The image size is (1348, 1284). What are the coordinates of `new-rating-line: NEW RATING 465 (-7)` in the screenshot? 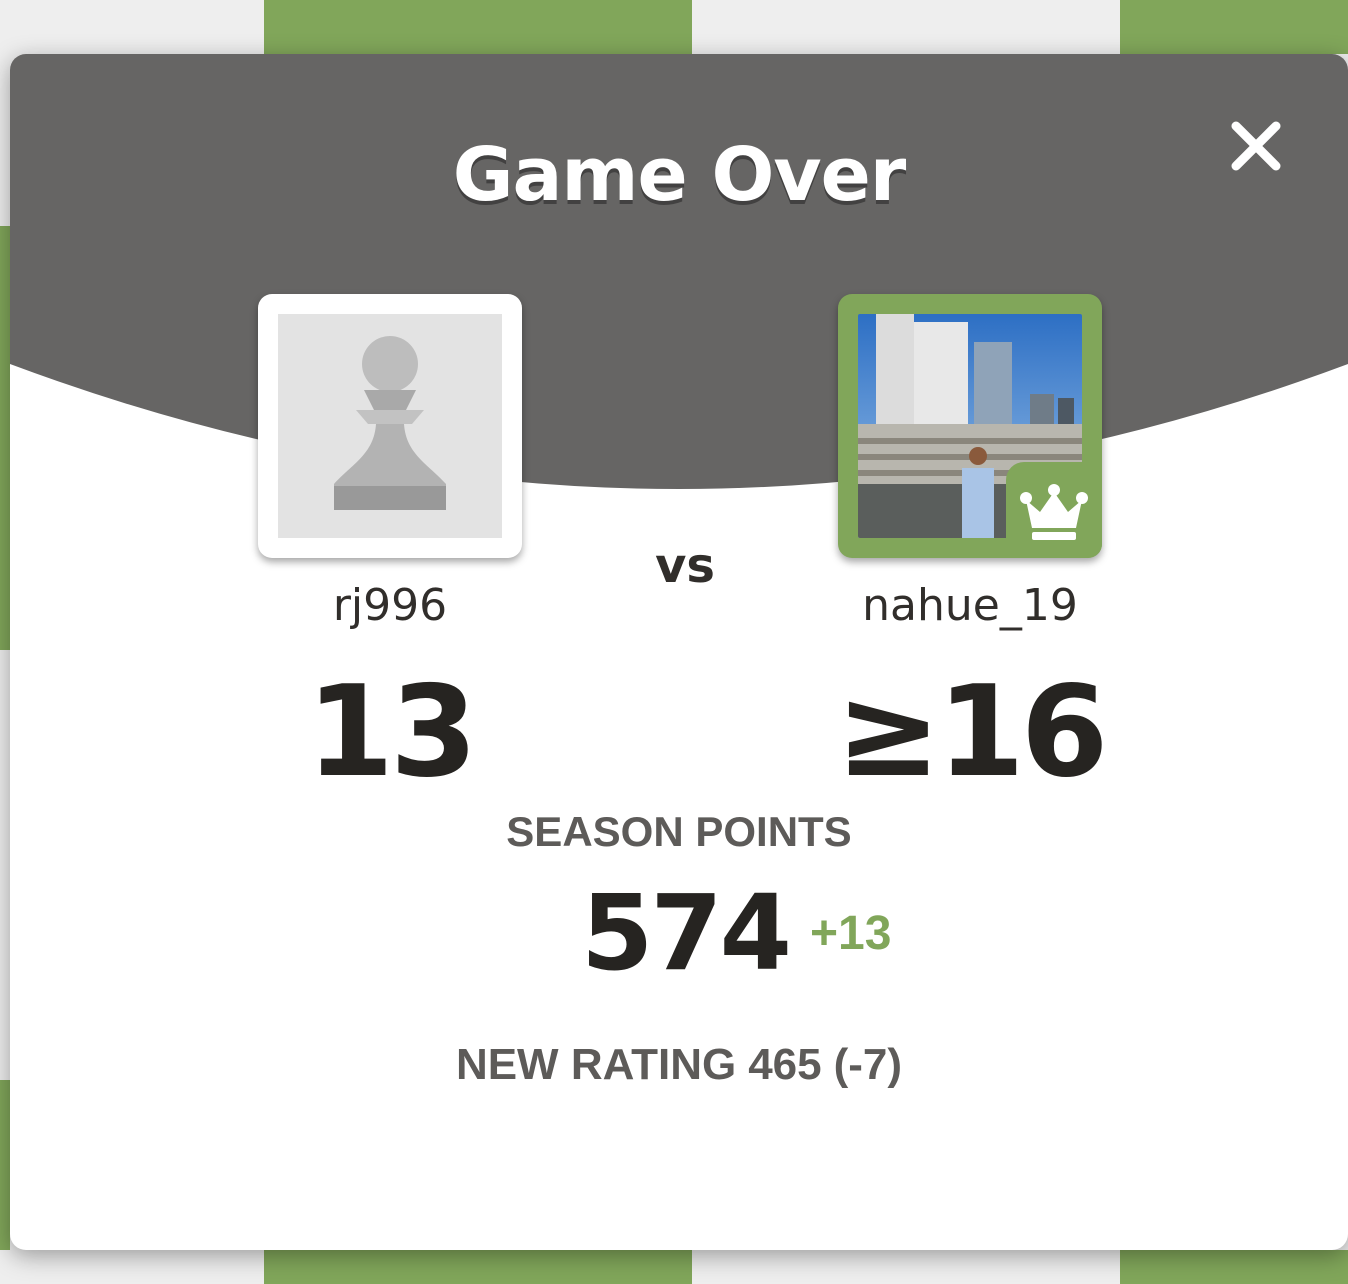 It's located at (679, 1065).